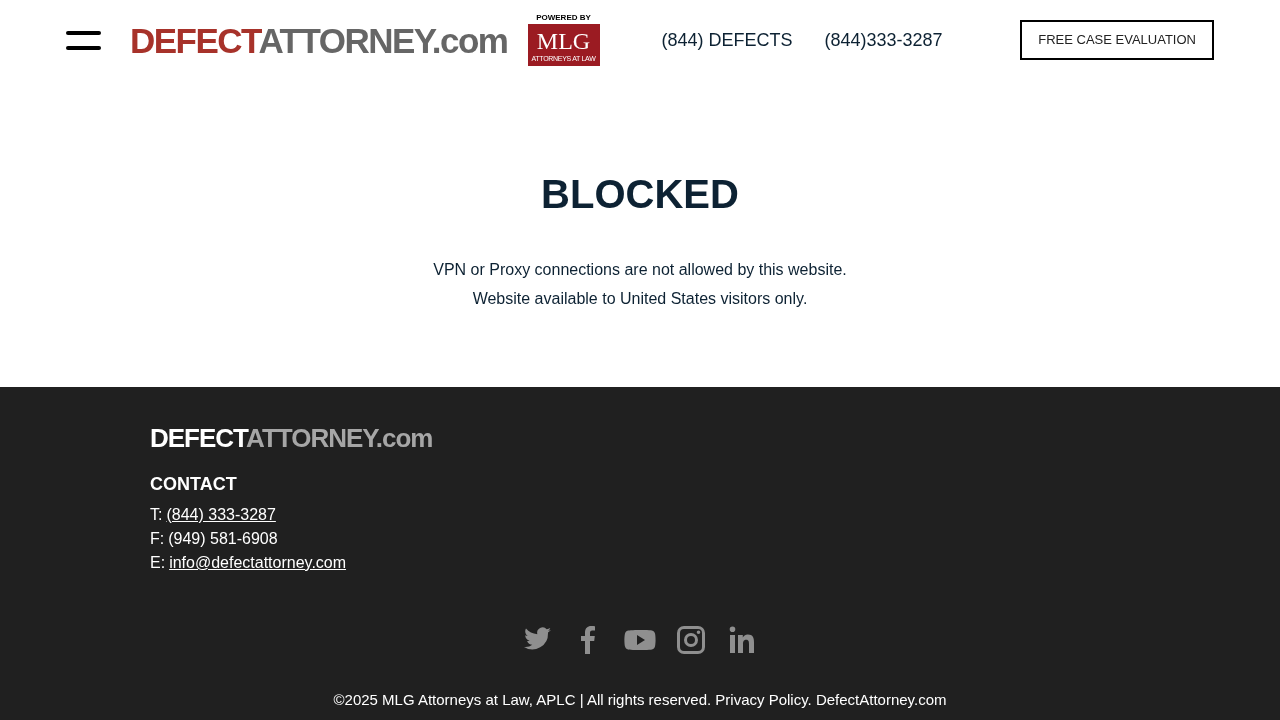 The image size is (1280, 720). Describe the element at coordinates (563, 18) in the screenshot. I see `badge-caption: POWERED BY` at that location.